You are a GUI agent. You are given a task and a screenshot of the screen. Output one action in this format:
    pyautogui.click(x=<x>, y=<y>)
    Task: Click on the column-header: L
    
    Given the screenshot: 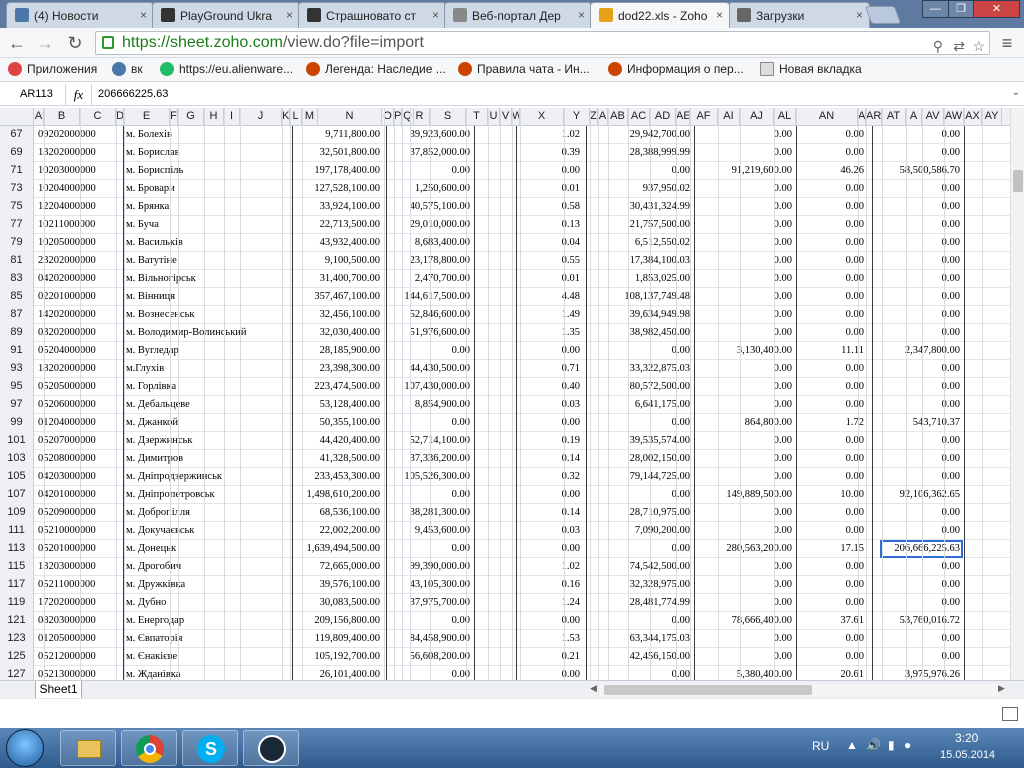 What is the action you would take?
    pyautogui.click(x=296, y=117)
    